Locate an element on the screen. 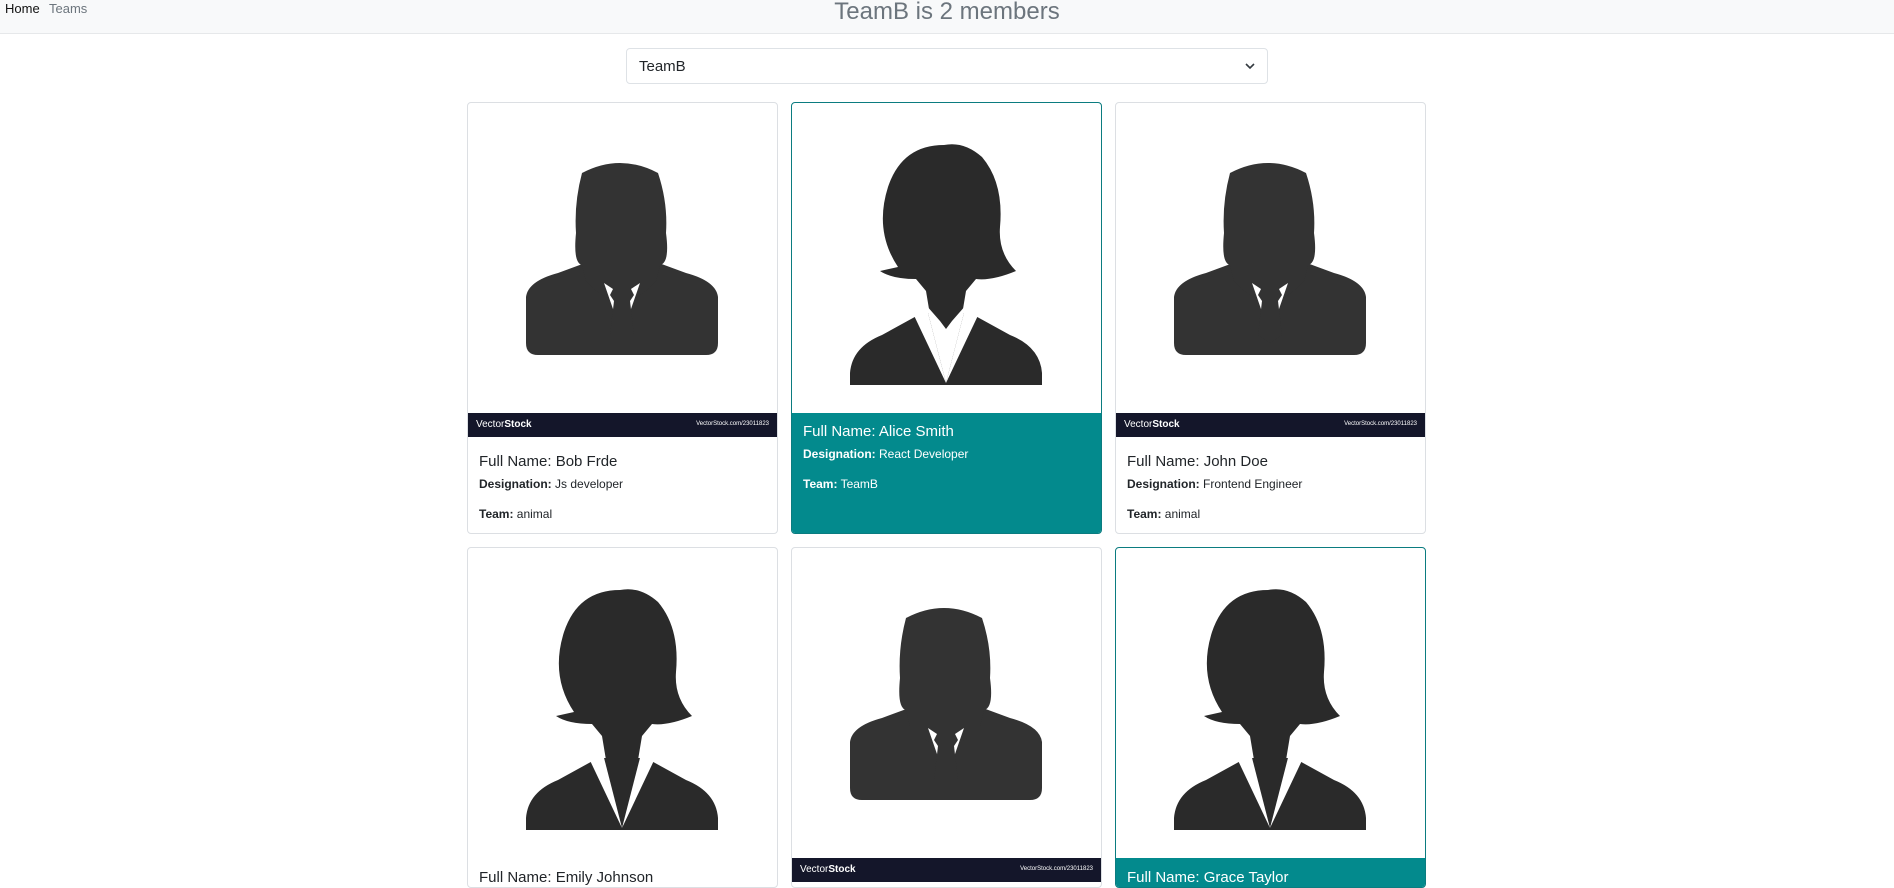 The width and height of the screenshot is (1894, 888). member-card: Full Name: Grace Taylor is located at coordinates (1270, 717).